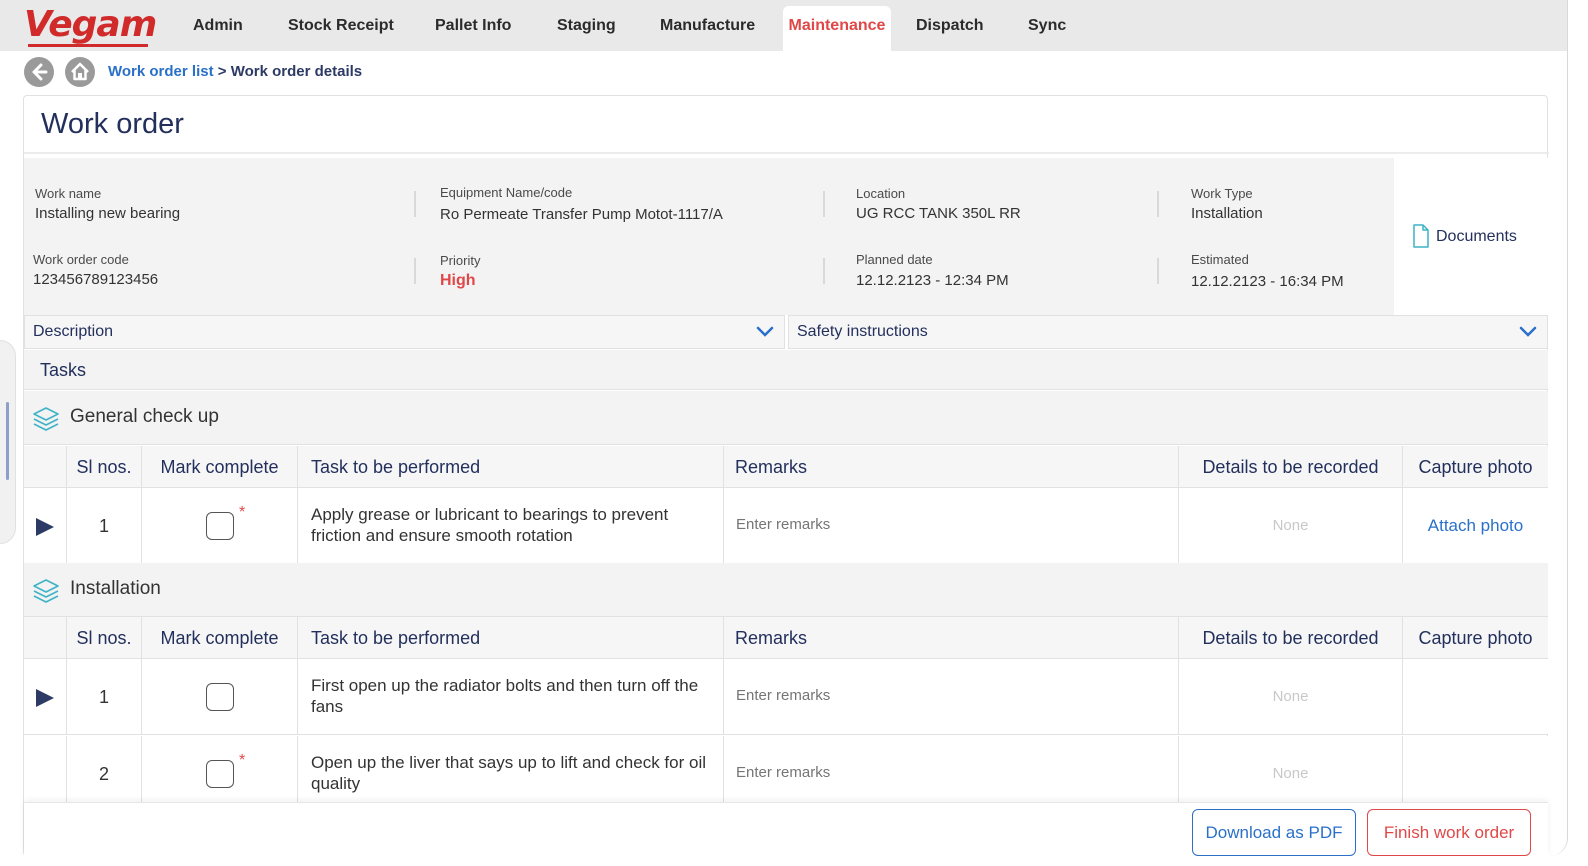 The height and width of the screenshot is (866, 1588). I want to click on work-order-code-value: 123456789123456, so click(96, 279).